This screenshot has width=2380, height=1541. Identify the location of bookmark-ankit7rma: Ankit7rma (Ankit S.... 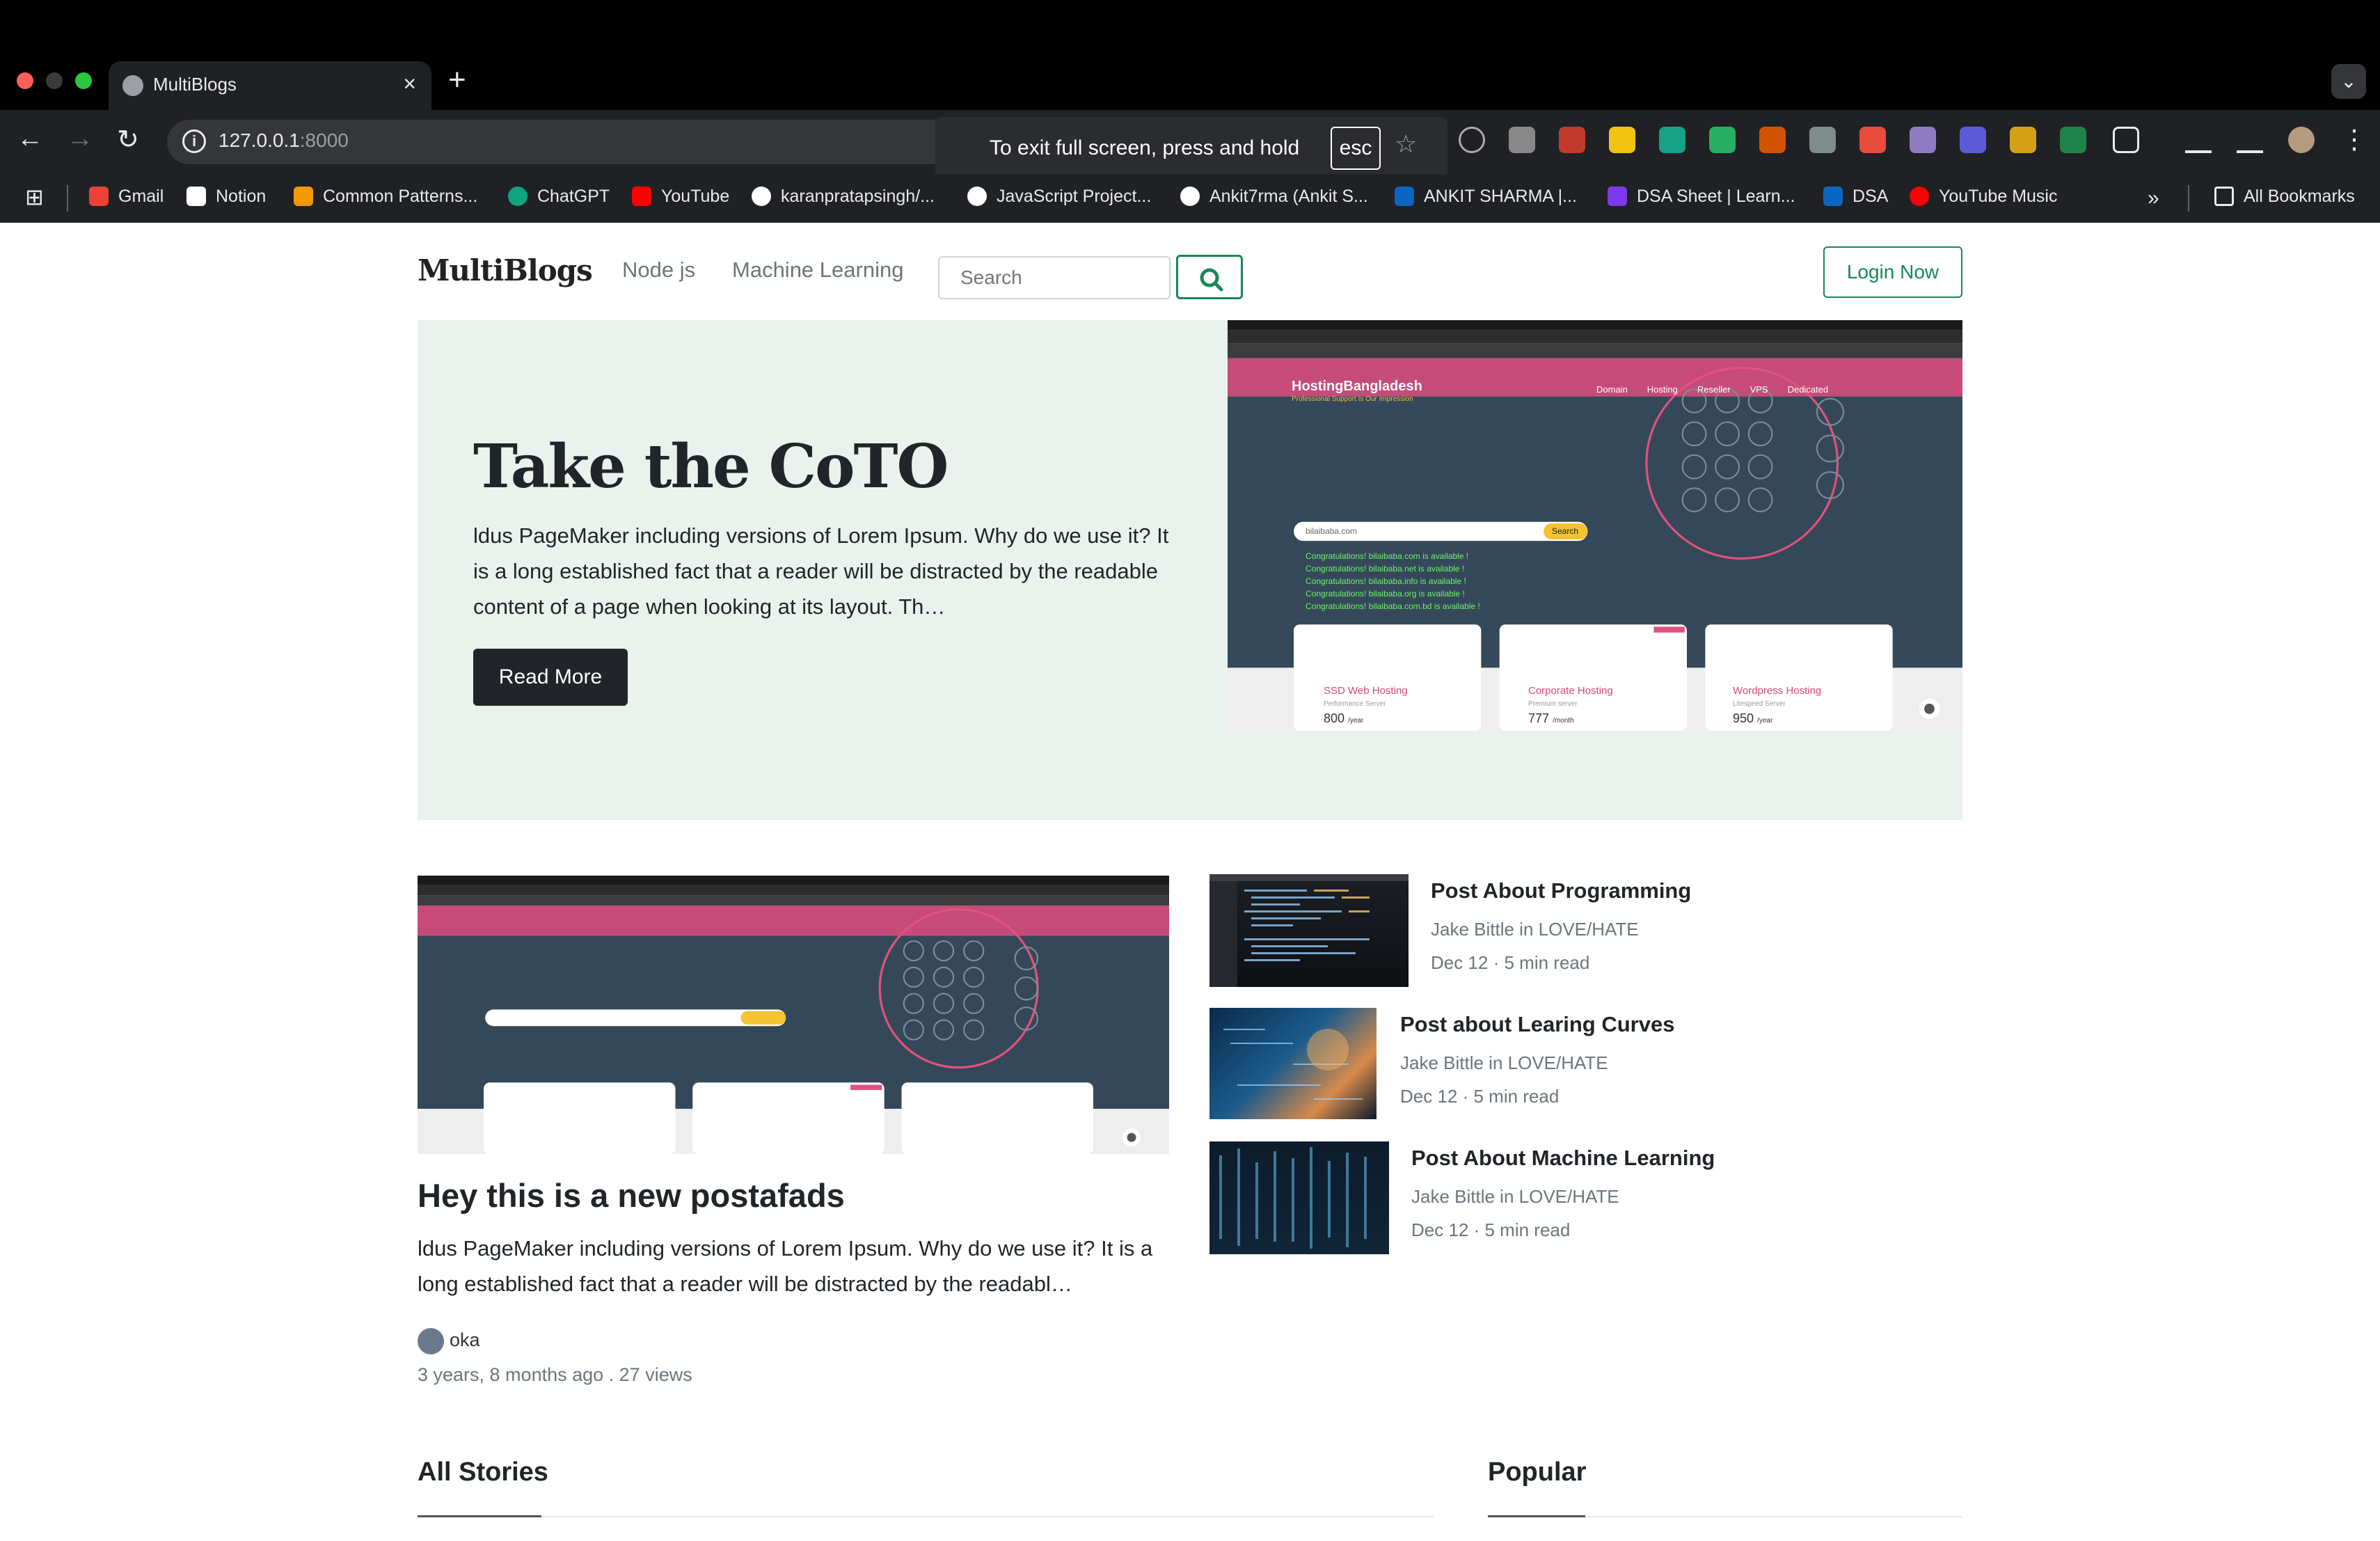
(1274, 197).